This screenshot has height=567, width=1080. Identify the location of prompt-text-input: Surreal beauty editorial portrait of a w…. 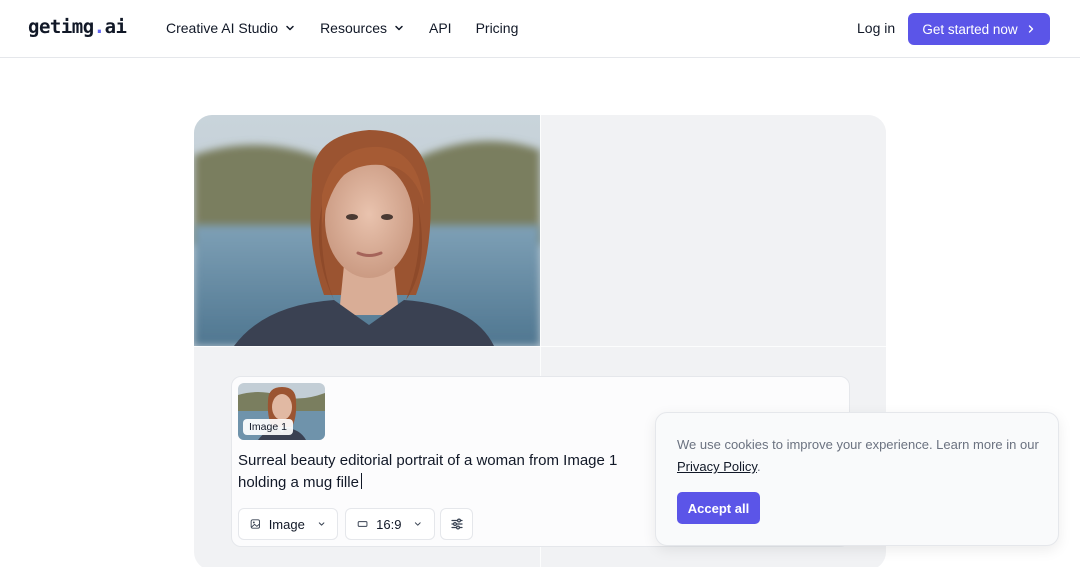
(448, 472).